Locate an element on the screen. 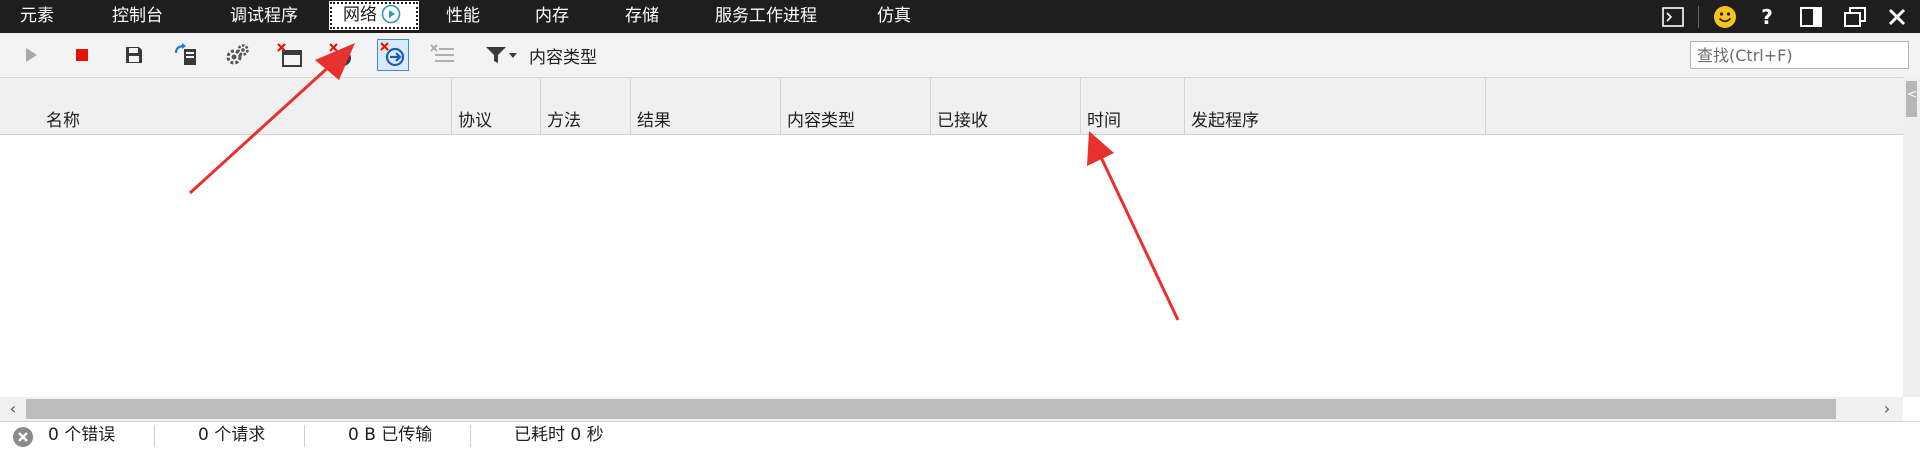  save-icon is located at coordinates (134, 55).